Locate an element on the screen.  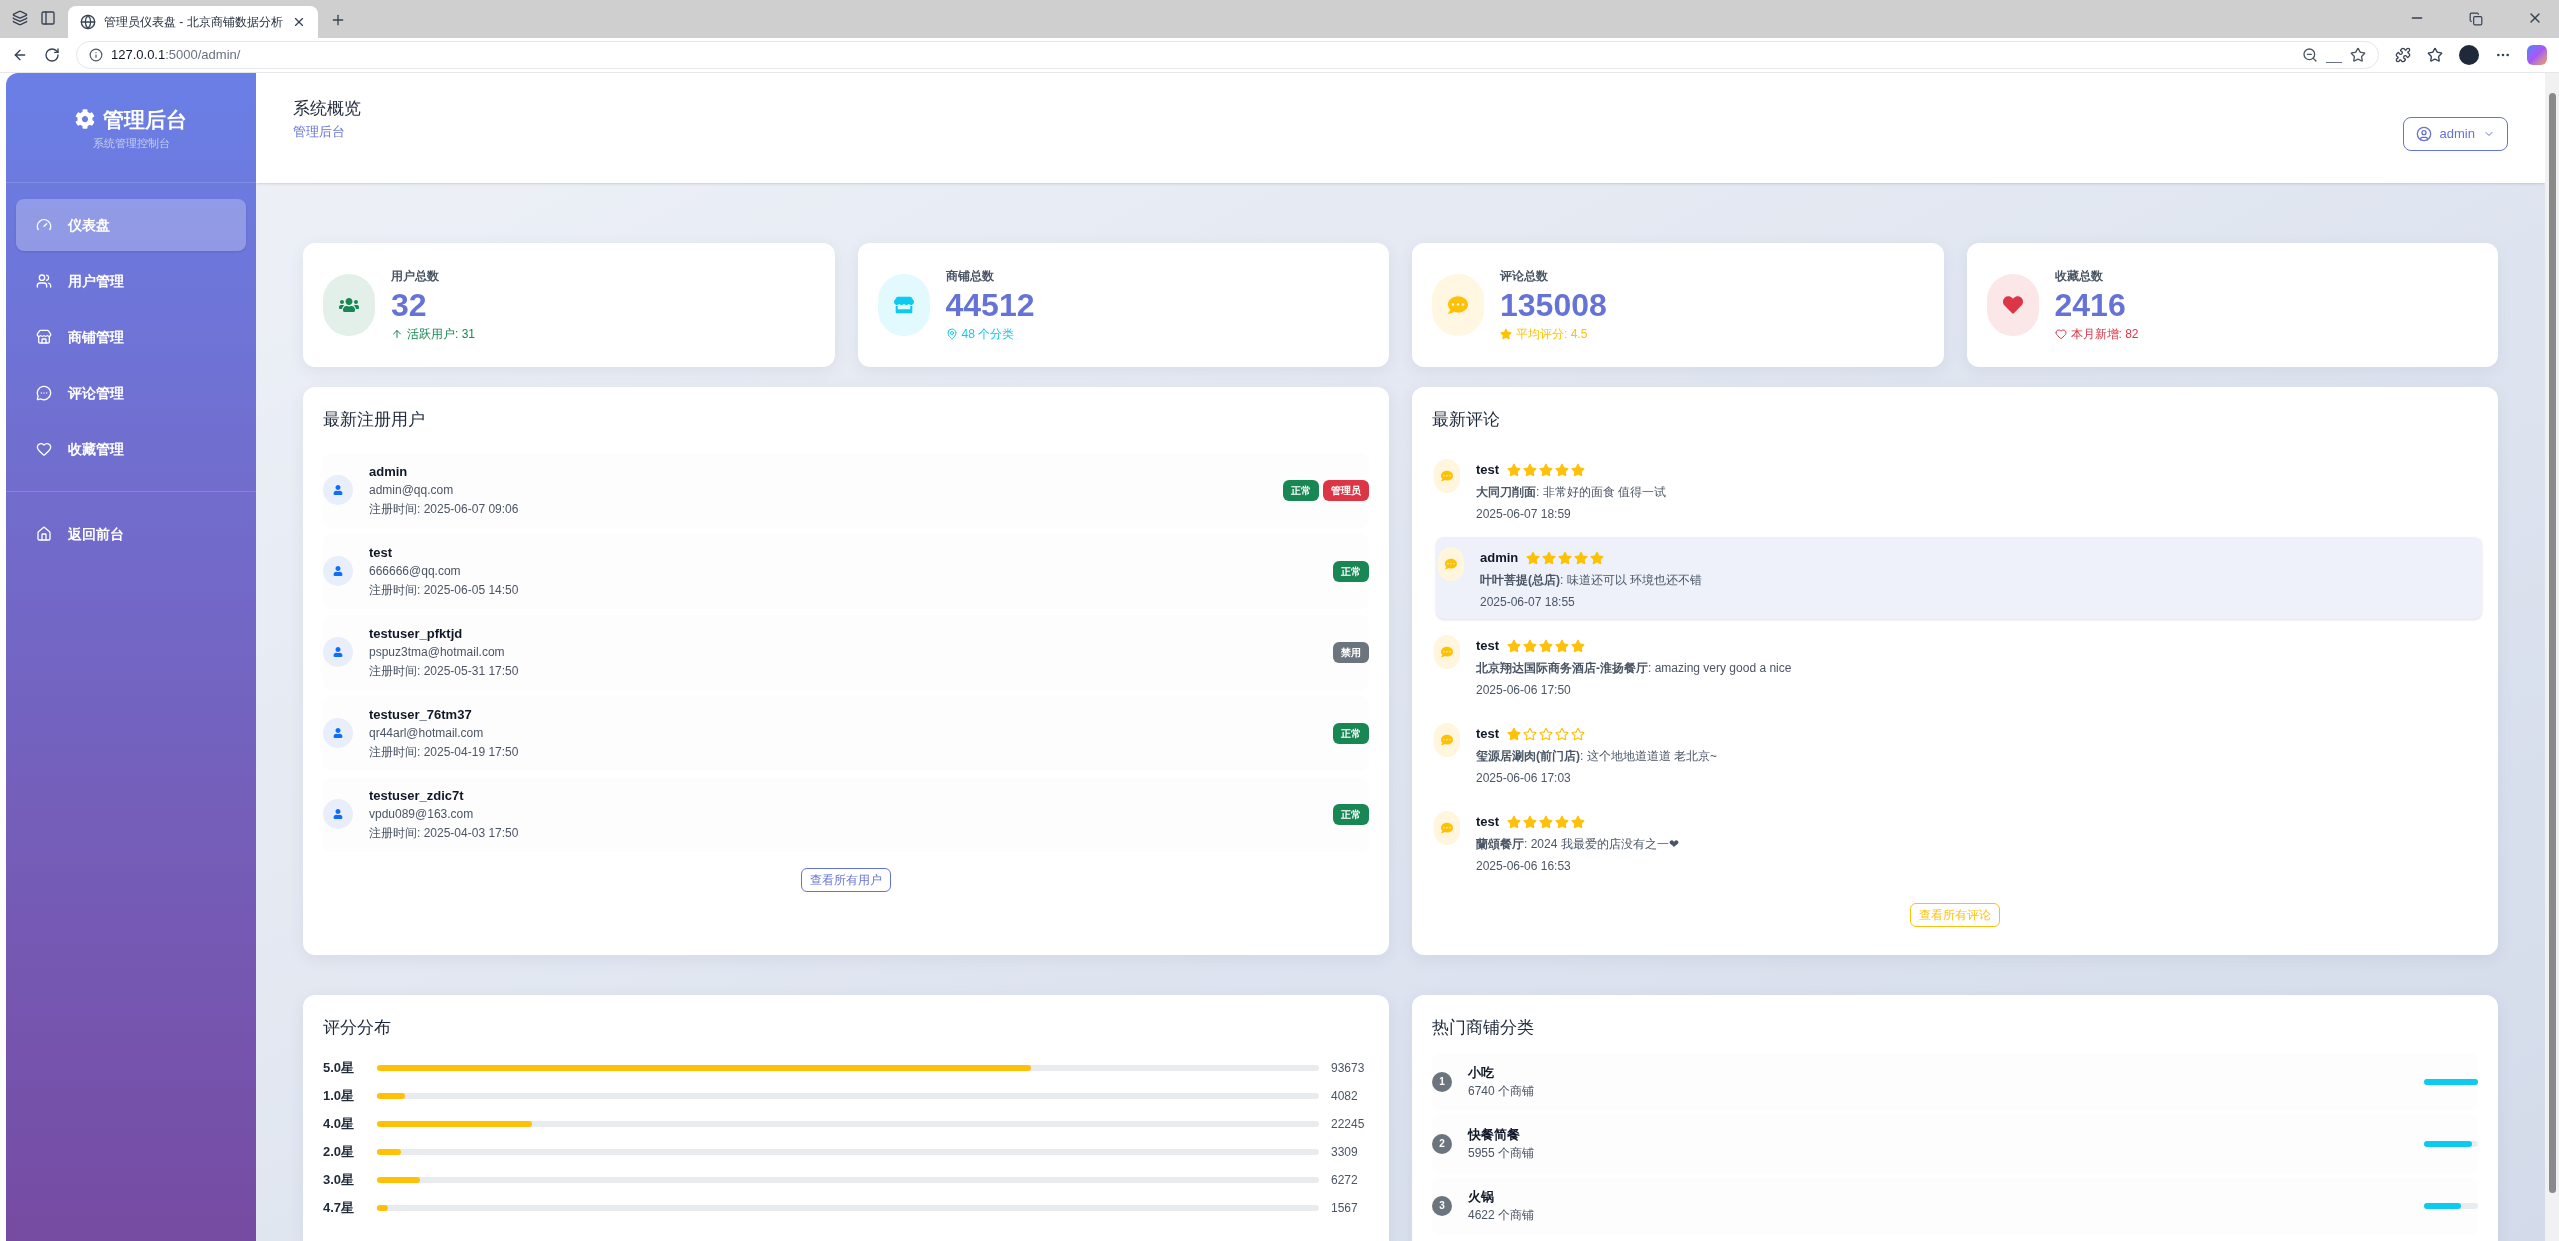
stat-note: 本月新增: 82 is located at coordinates (2104, 334).